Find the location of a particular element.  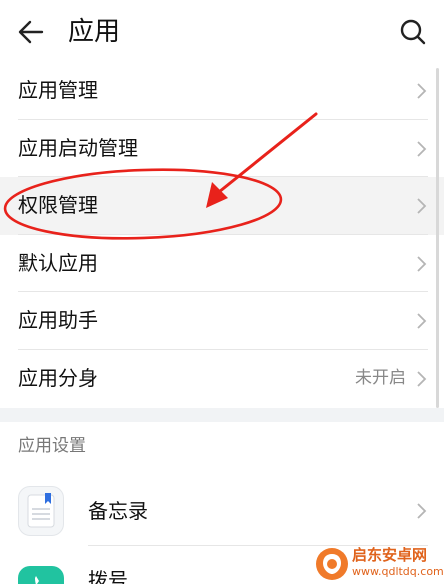

watermark: 启东安卓网 www.qdltdq.com is located at coordinates (380, 564).